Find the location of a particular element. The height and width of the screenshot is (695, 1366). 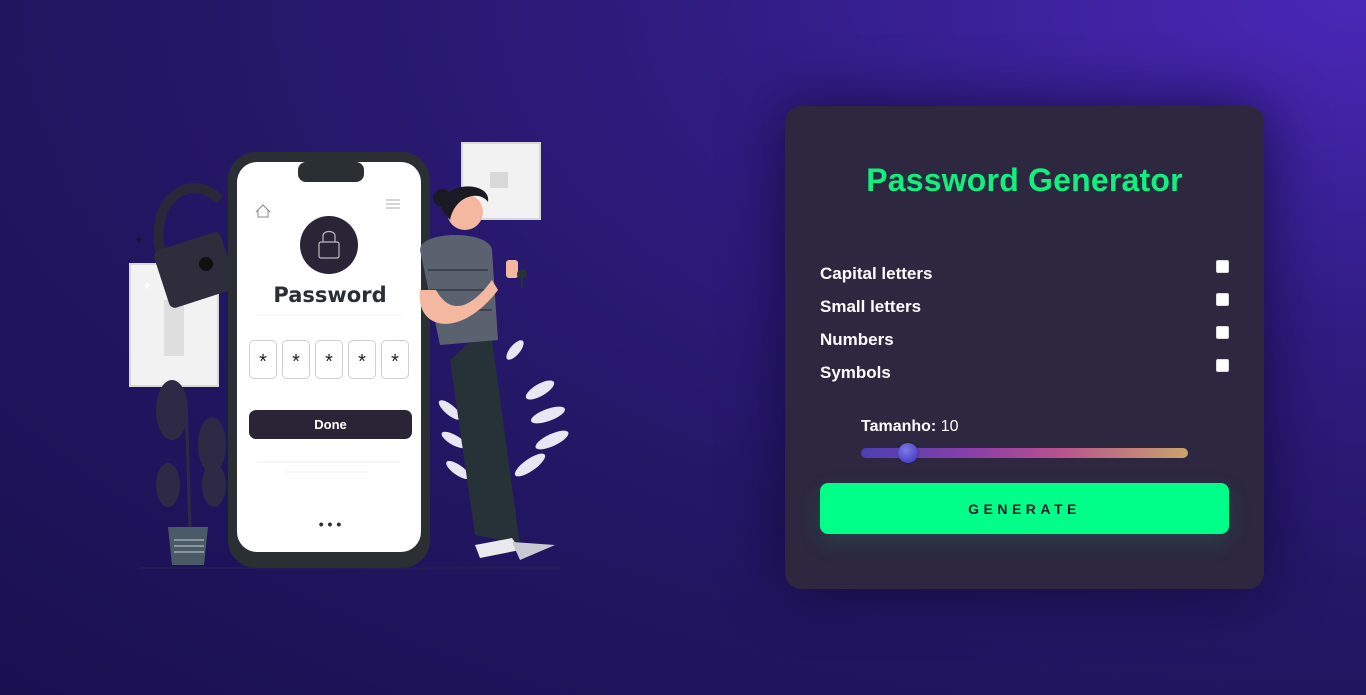

numbers-checkbox is located at coordinates (1222, 332).